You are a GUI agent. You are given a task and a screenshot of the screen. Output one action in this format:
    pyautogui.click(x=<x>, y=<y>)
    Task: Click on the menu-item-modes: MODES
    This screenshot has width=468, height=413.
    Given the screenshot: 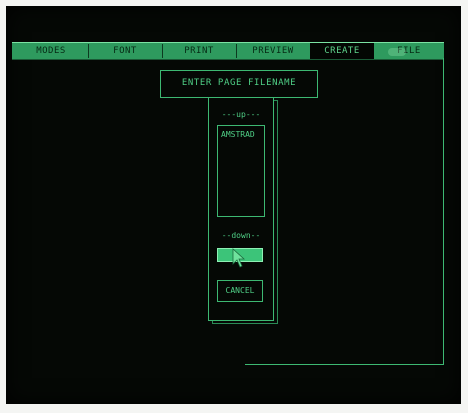 What is the action you would take?
    pyautogui.click(x=51, y=51)
    